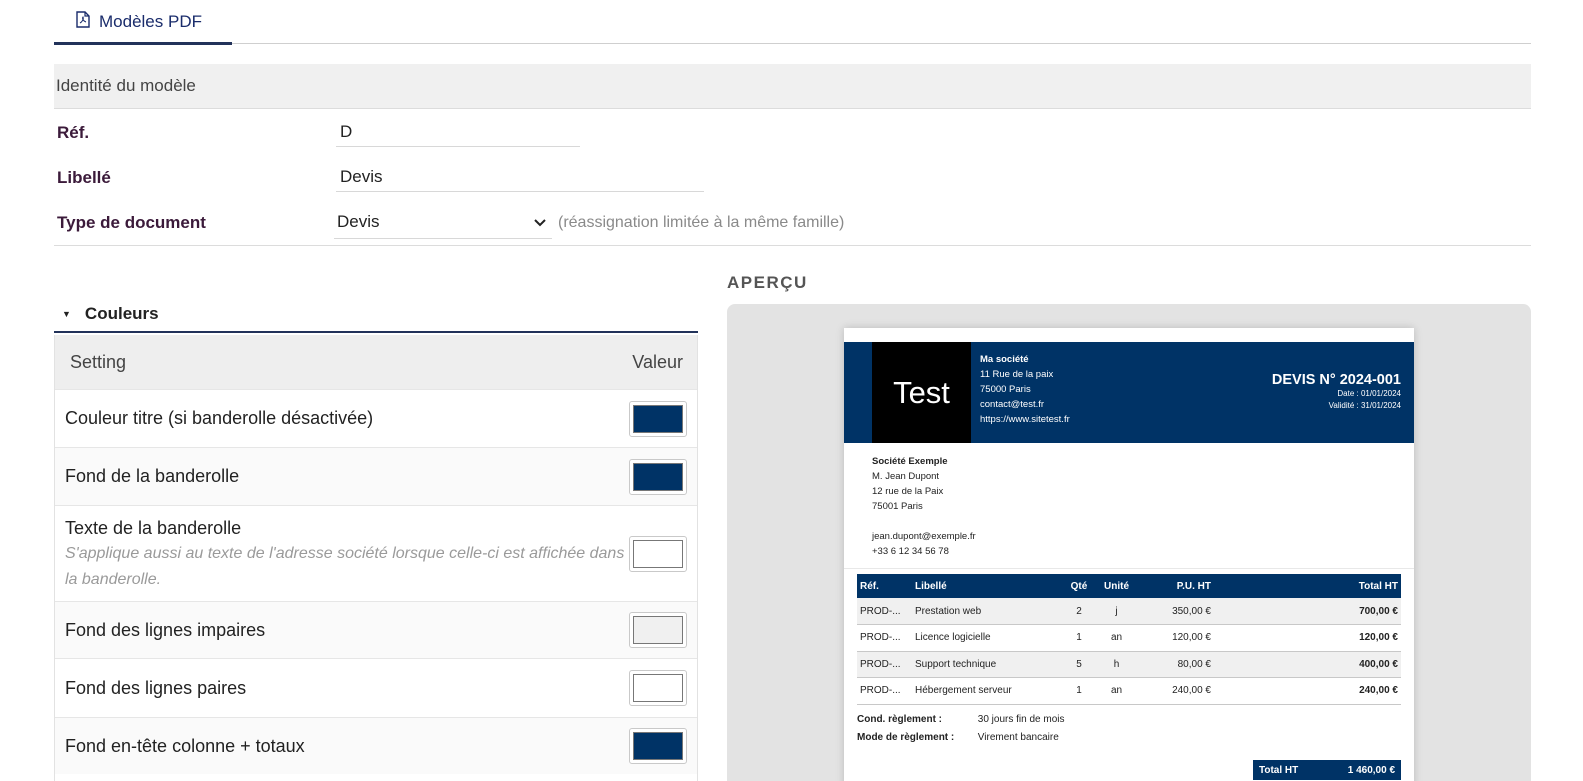 This screenshot has width=1583, height=781. What do you see at coordinates (908, 491) in the screenshot?
I see `client-street: 12 rue de la Paix` at bounding box center [908, 491].